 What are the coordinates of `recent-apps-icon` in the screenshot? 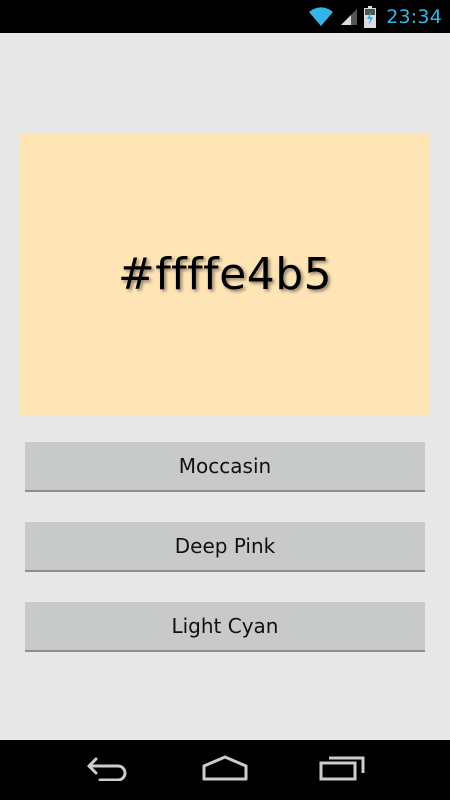 It's located at (342, 770).